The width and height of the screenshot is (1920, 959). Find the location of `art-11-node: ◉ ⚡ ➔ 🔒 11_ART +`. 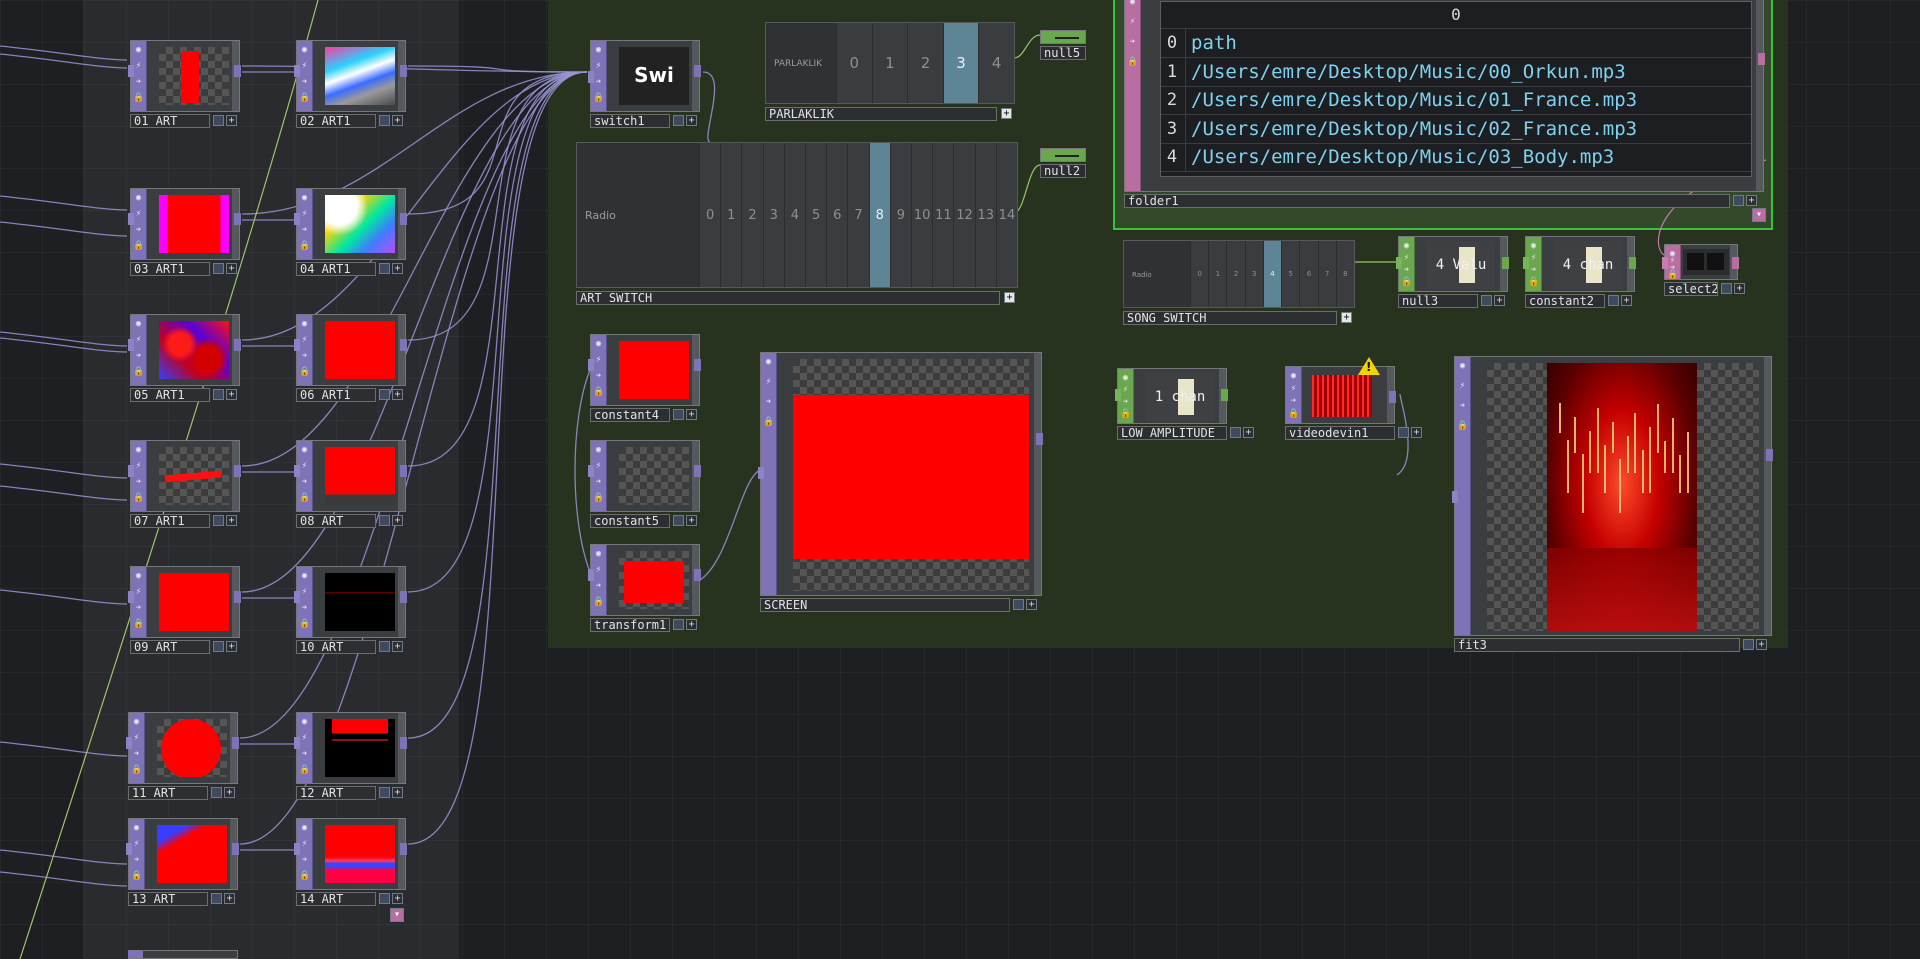

art-11-node: ◉ ⚡ ➔ 🔒 11_ART + is located at coordinates (182, 756).